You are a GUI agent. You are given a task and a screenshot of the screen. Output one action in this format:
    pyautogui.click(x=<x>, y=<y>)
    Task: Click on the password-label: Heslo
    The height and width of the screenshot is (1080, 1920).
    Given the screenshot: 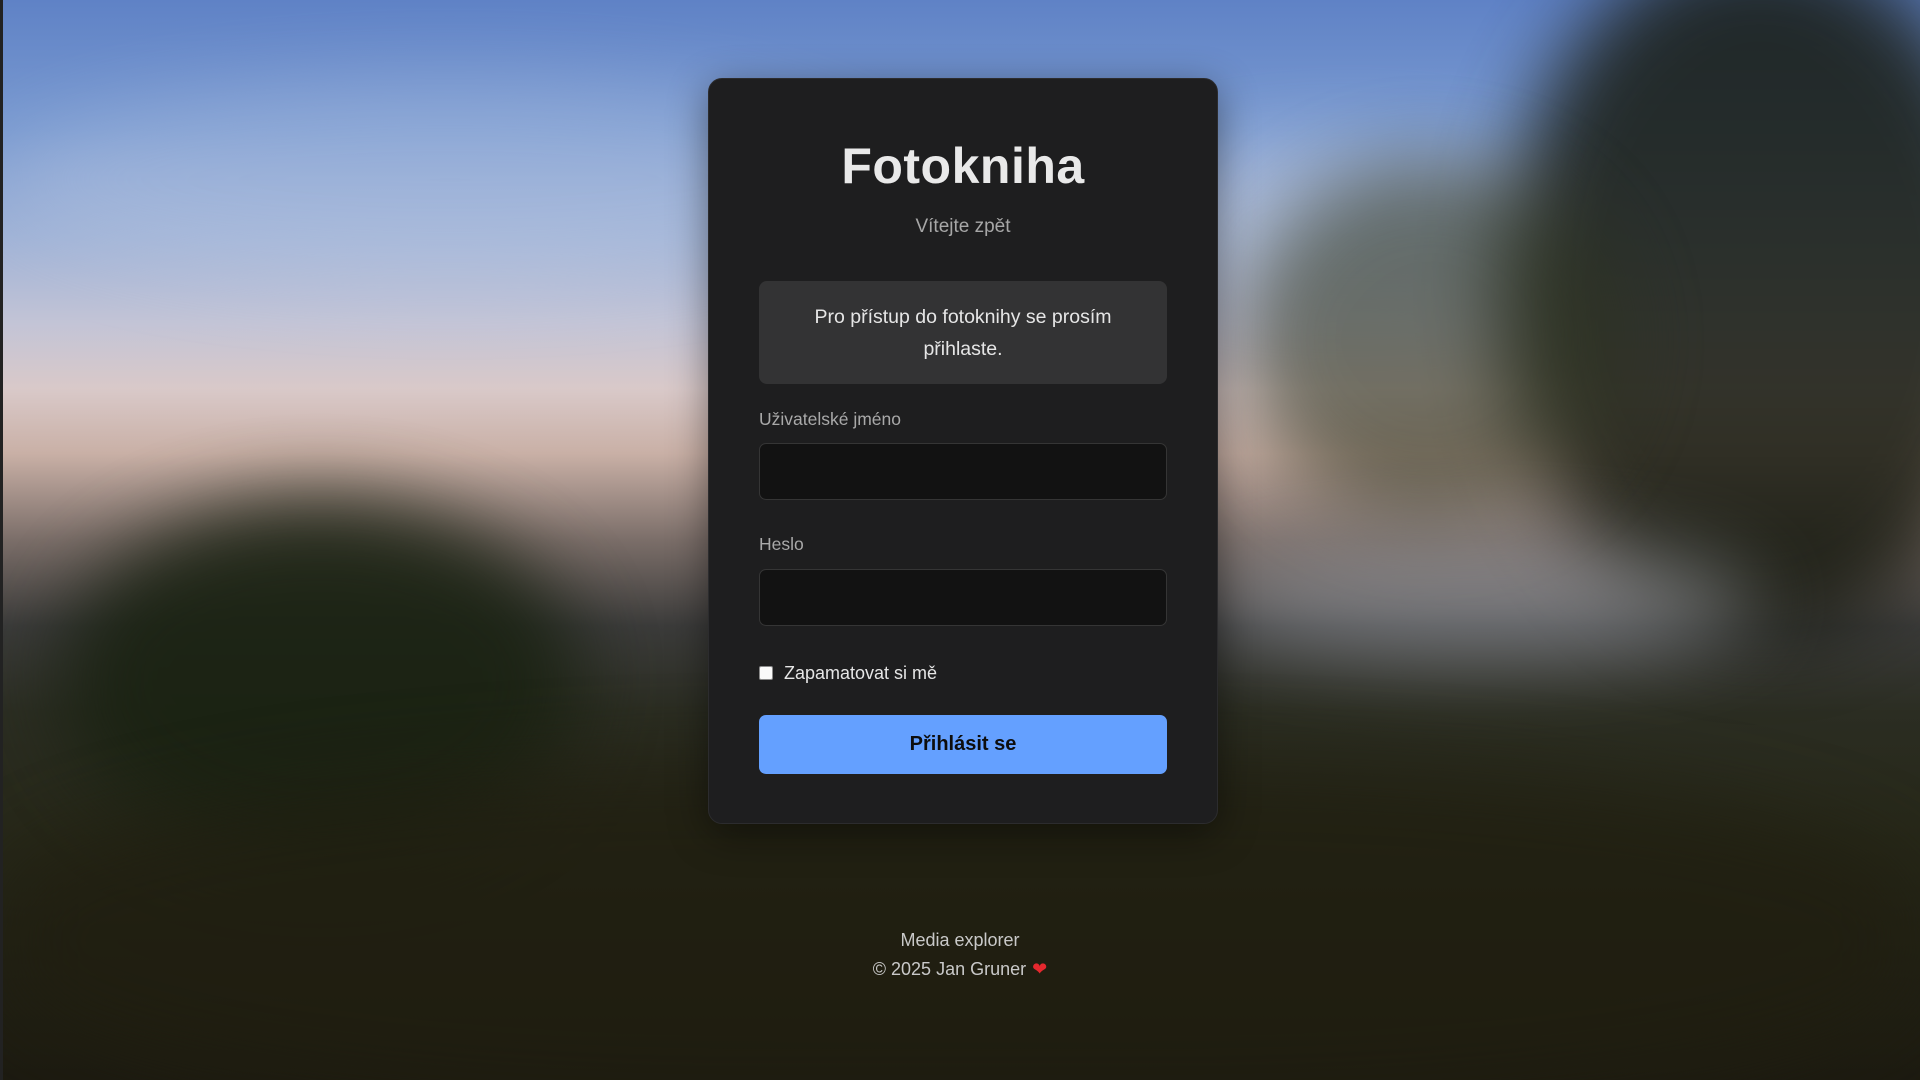 What is the action you would take?
    pyautogui.click(x=781, y=544)
    